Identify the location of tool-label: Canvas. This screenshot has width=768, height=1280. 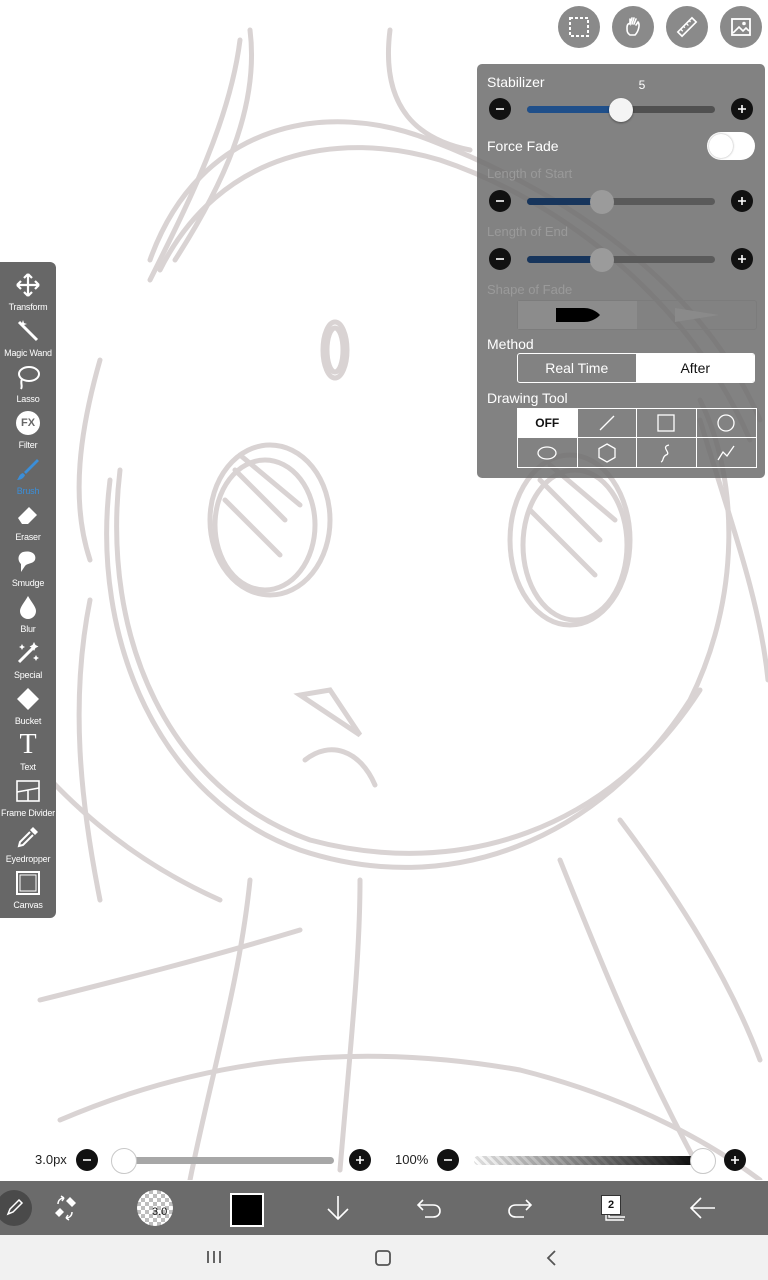
(28, 905).